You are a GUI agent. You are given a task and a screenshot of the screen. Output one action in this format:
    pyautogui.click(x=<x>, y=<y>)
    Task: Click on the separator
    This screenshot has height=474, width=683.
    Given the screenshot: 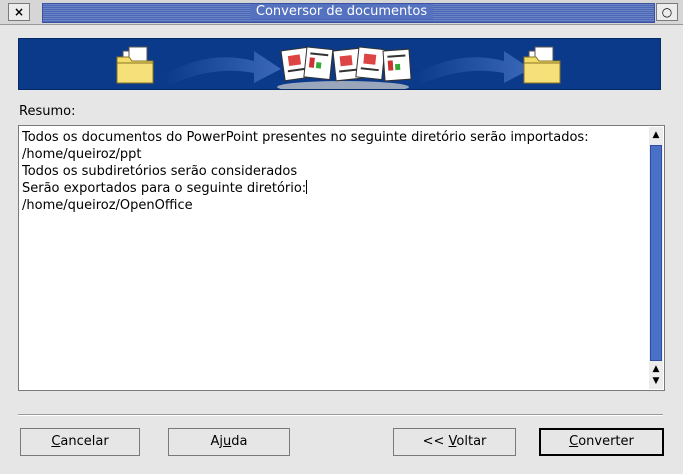 What is the action you would take?
    pyautogui.click(x=340, y=415)
    